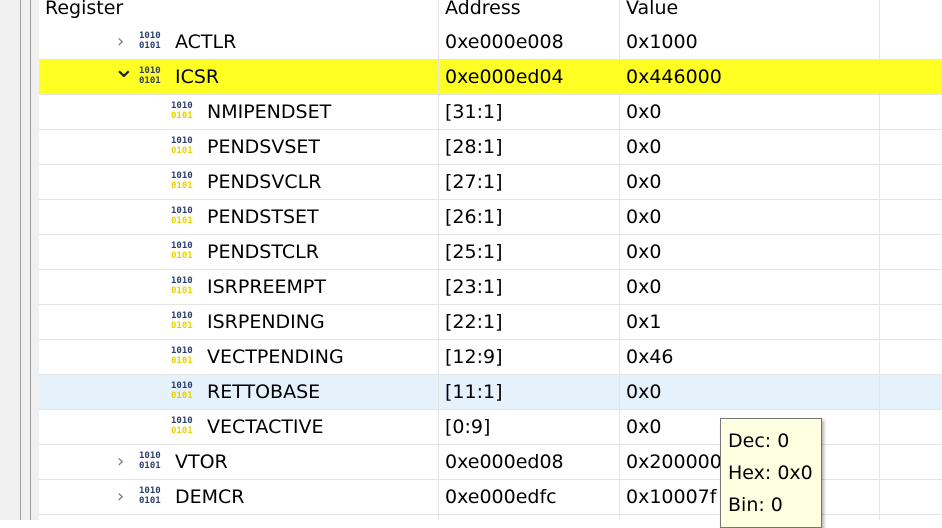 The width and height of the screenshot is (942, 528). I want to click on table-row: 1010 0101 RETTOBASE [11:1] 0x0, so click(490, 392).